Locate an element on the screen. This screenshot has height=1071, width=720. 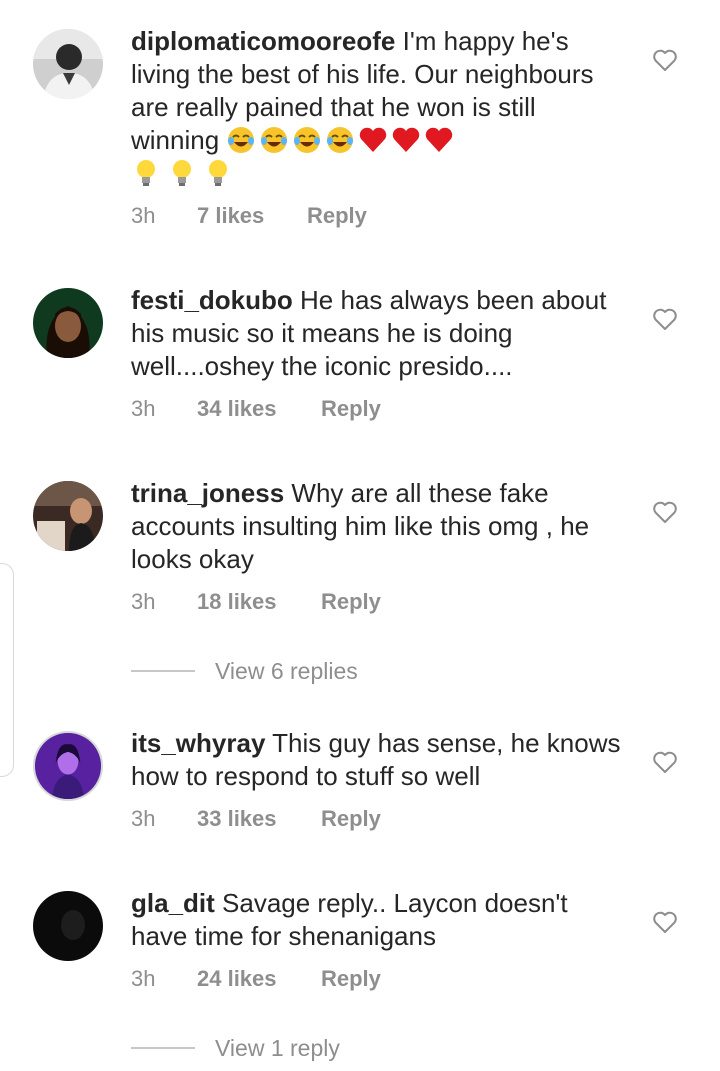
view-replies-label: View 1 reply is located at coordinates (277, 1047).